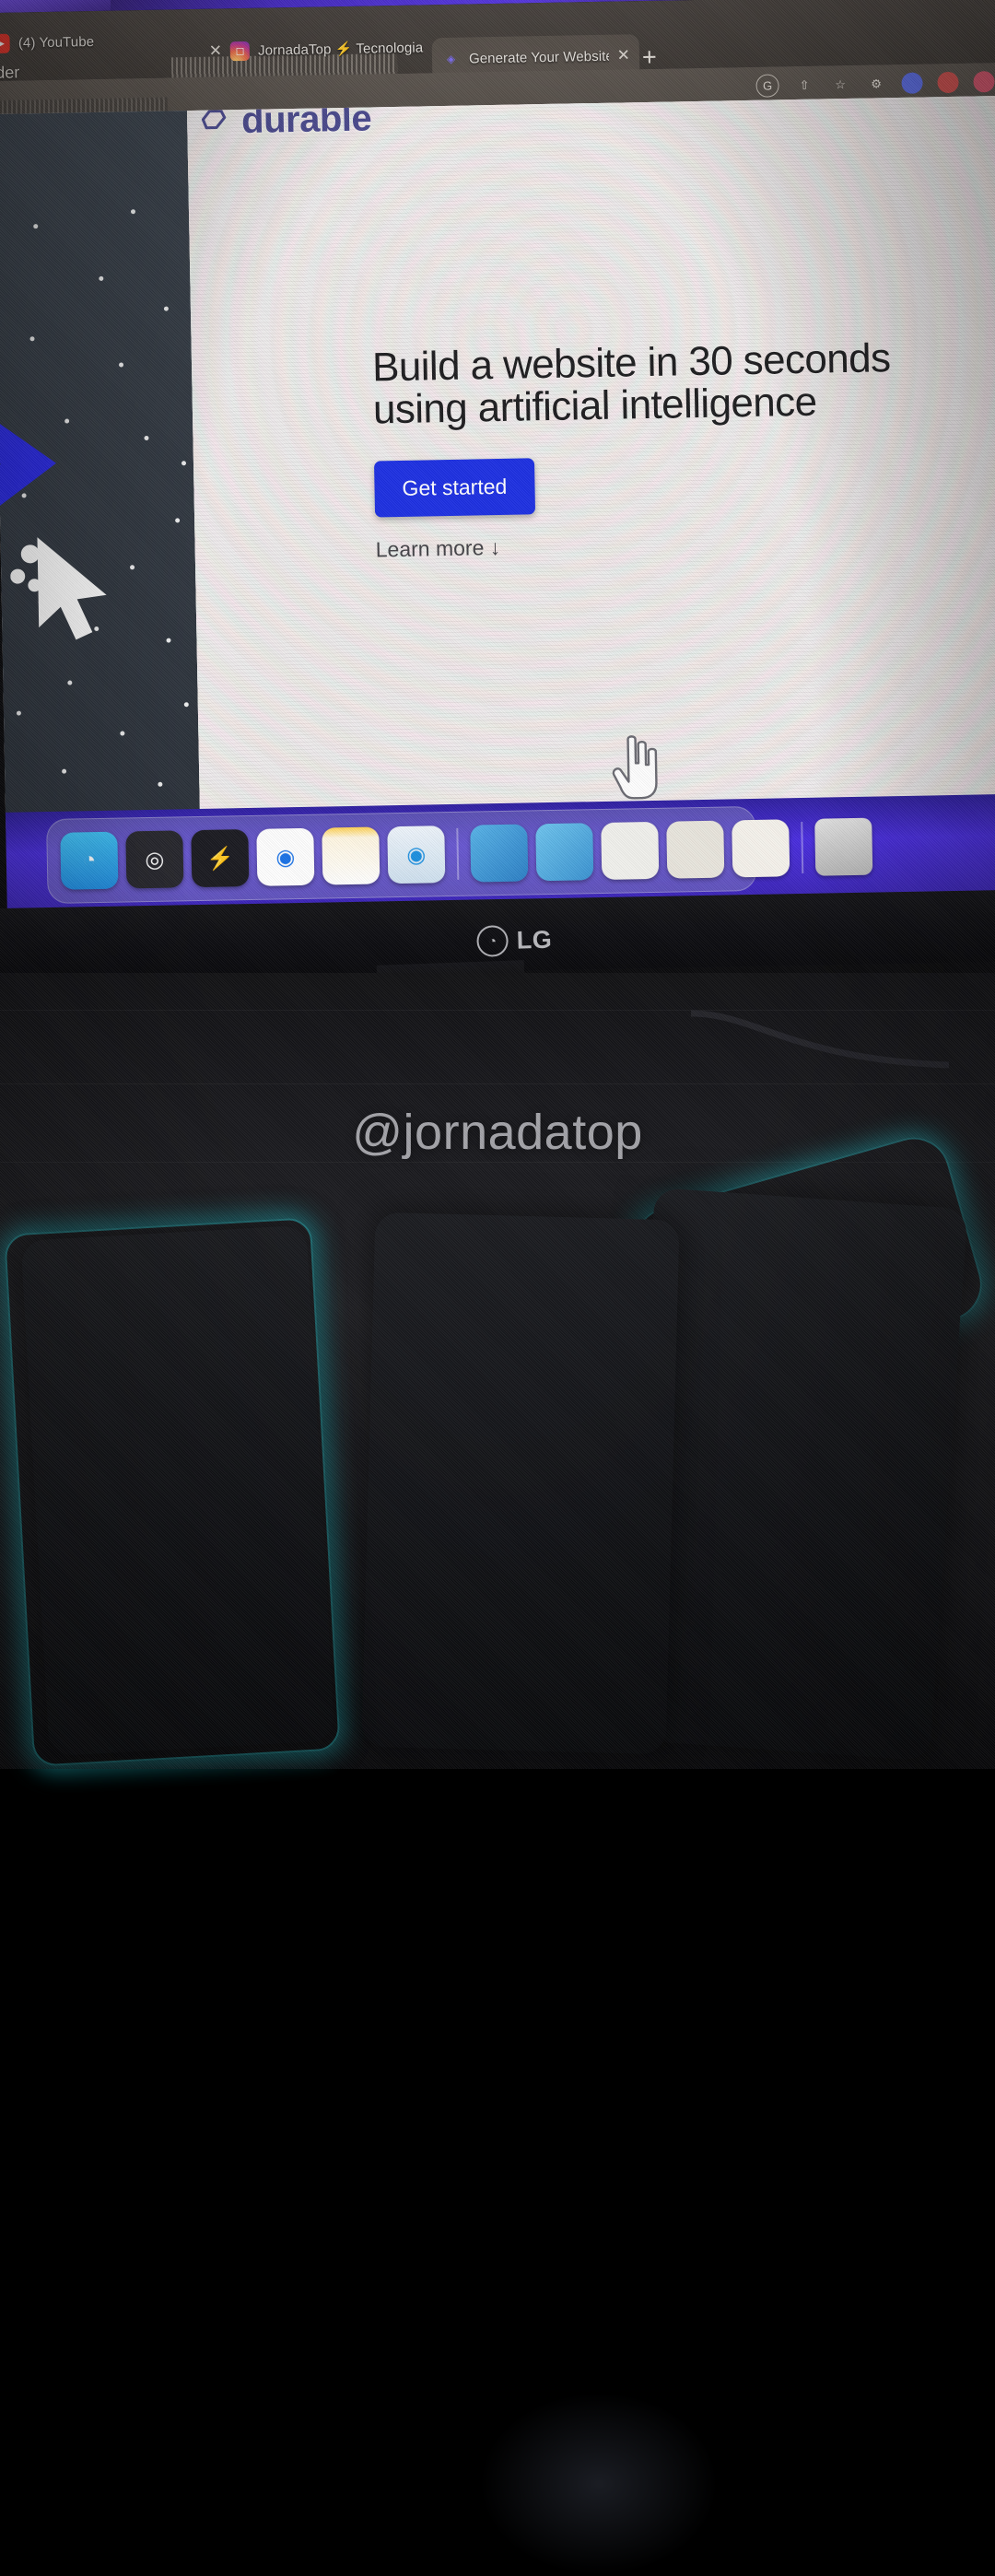 The height and width of the screenshot is (2576, 995). I want to click on browser-tab-instagram: ✕ ◻ JornadaTop ⚡ Tecnologia (@|, so click(316, 49).